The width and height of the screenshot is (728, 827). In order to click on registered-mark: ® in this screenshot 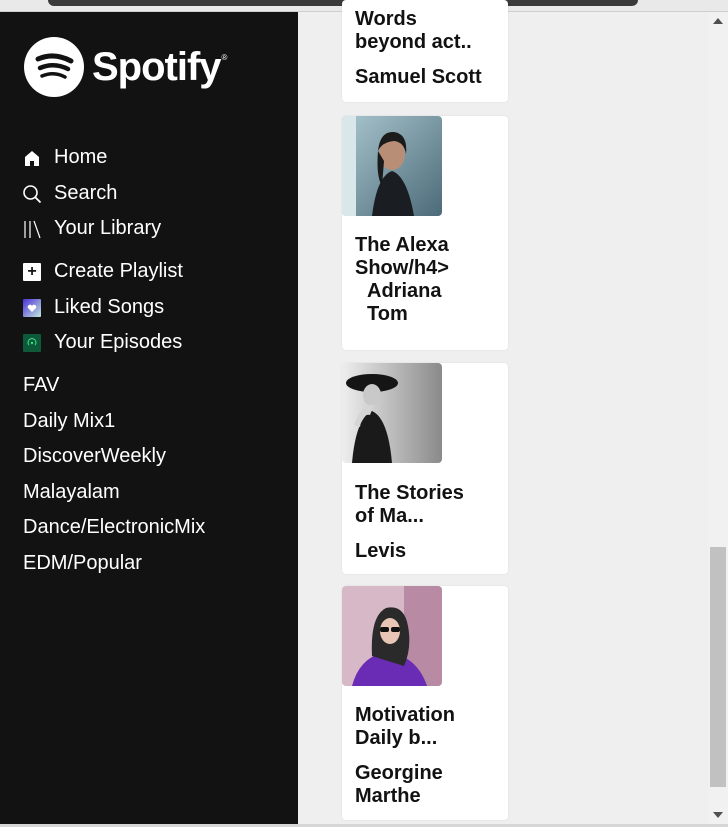, I will do `click(224, 57)`.